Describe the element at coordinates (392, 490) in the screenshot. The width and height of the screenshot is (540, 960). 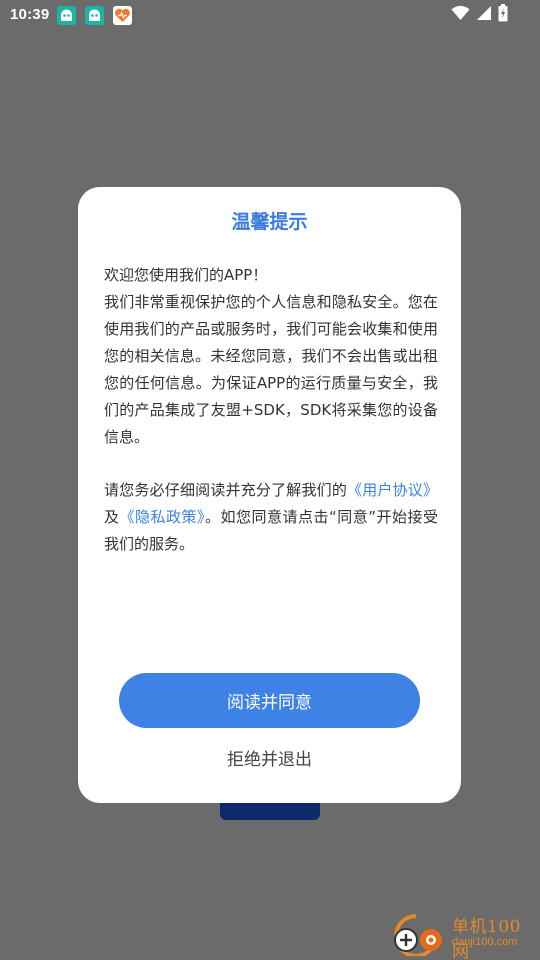
I see `user-agreement-link: 《用户协议》` at that location.